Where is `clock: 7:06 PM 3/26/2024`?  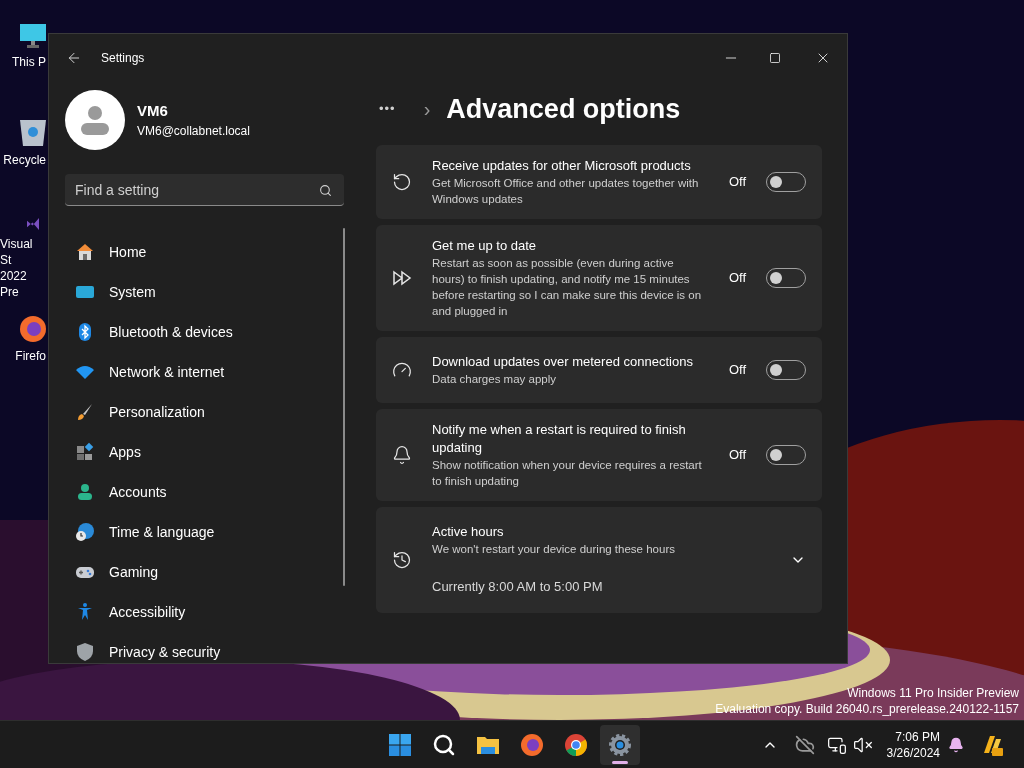 clock: 7:06 PM 3/26/2024 is located at coordinates (913, 744).